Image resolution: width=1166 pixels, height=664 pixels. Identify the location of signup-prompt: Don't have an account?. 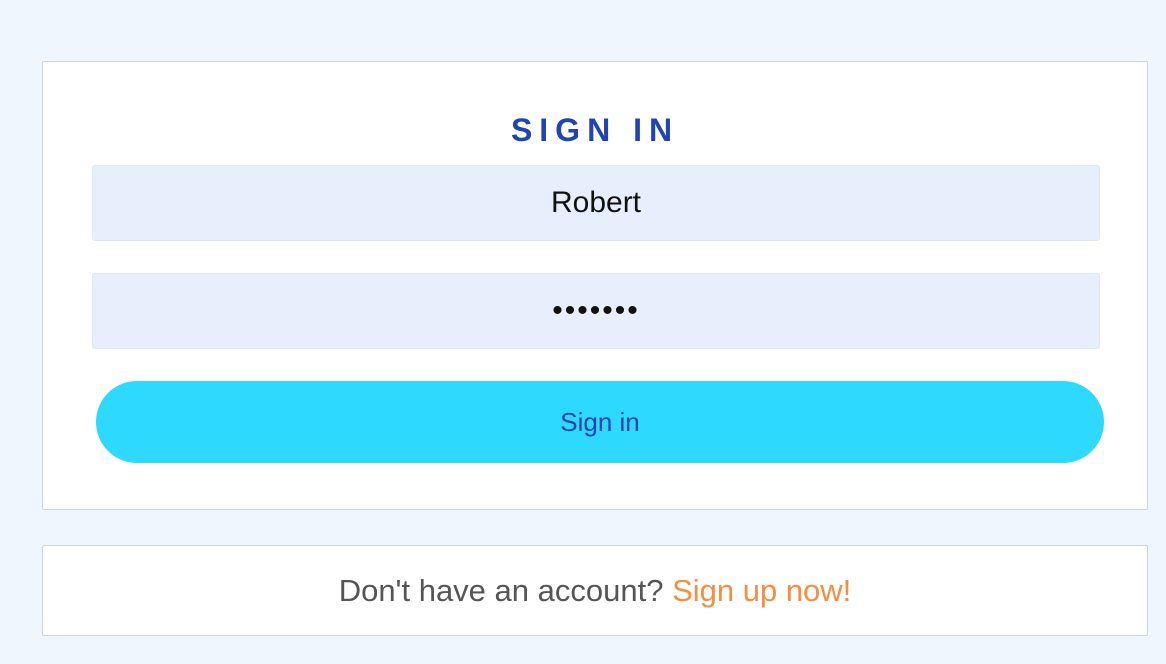
(505, 590).